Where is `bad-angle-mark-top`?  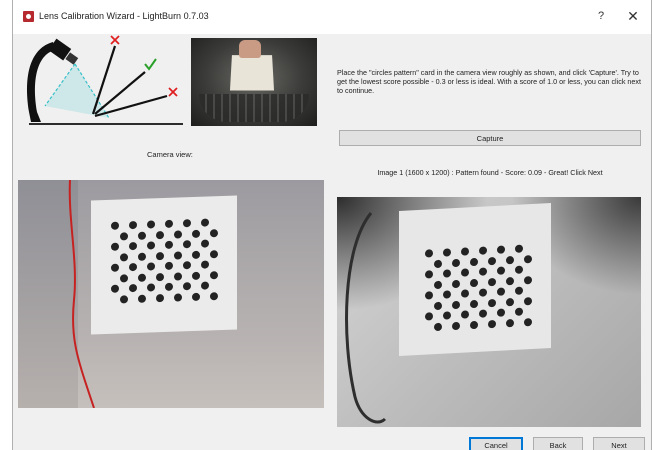 bad-angle-mark-top is located at coordinates (115, 40).